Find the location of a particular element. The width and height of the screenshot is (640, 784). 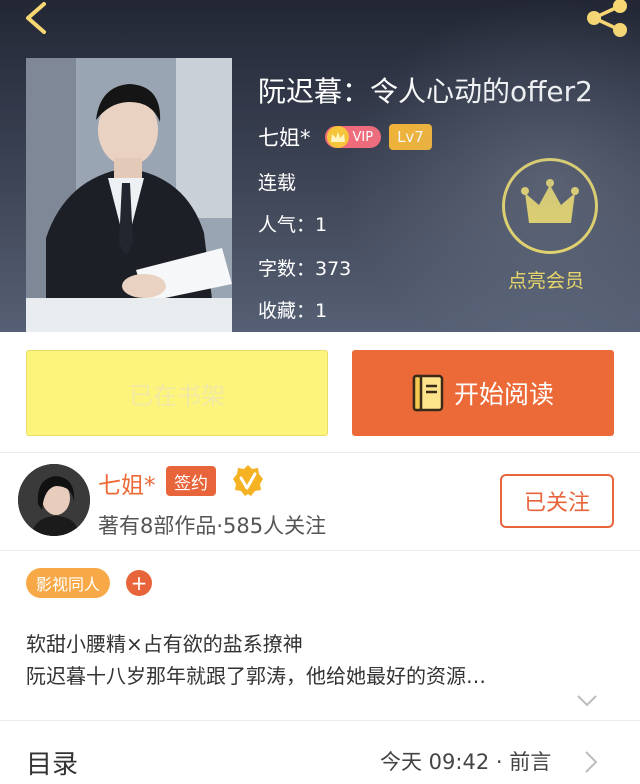

level-badge: Lv7 is located at coordinates (410, 137).